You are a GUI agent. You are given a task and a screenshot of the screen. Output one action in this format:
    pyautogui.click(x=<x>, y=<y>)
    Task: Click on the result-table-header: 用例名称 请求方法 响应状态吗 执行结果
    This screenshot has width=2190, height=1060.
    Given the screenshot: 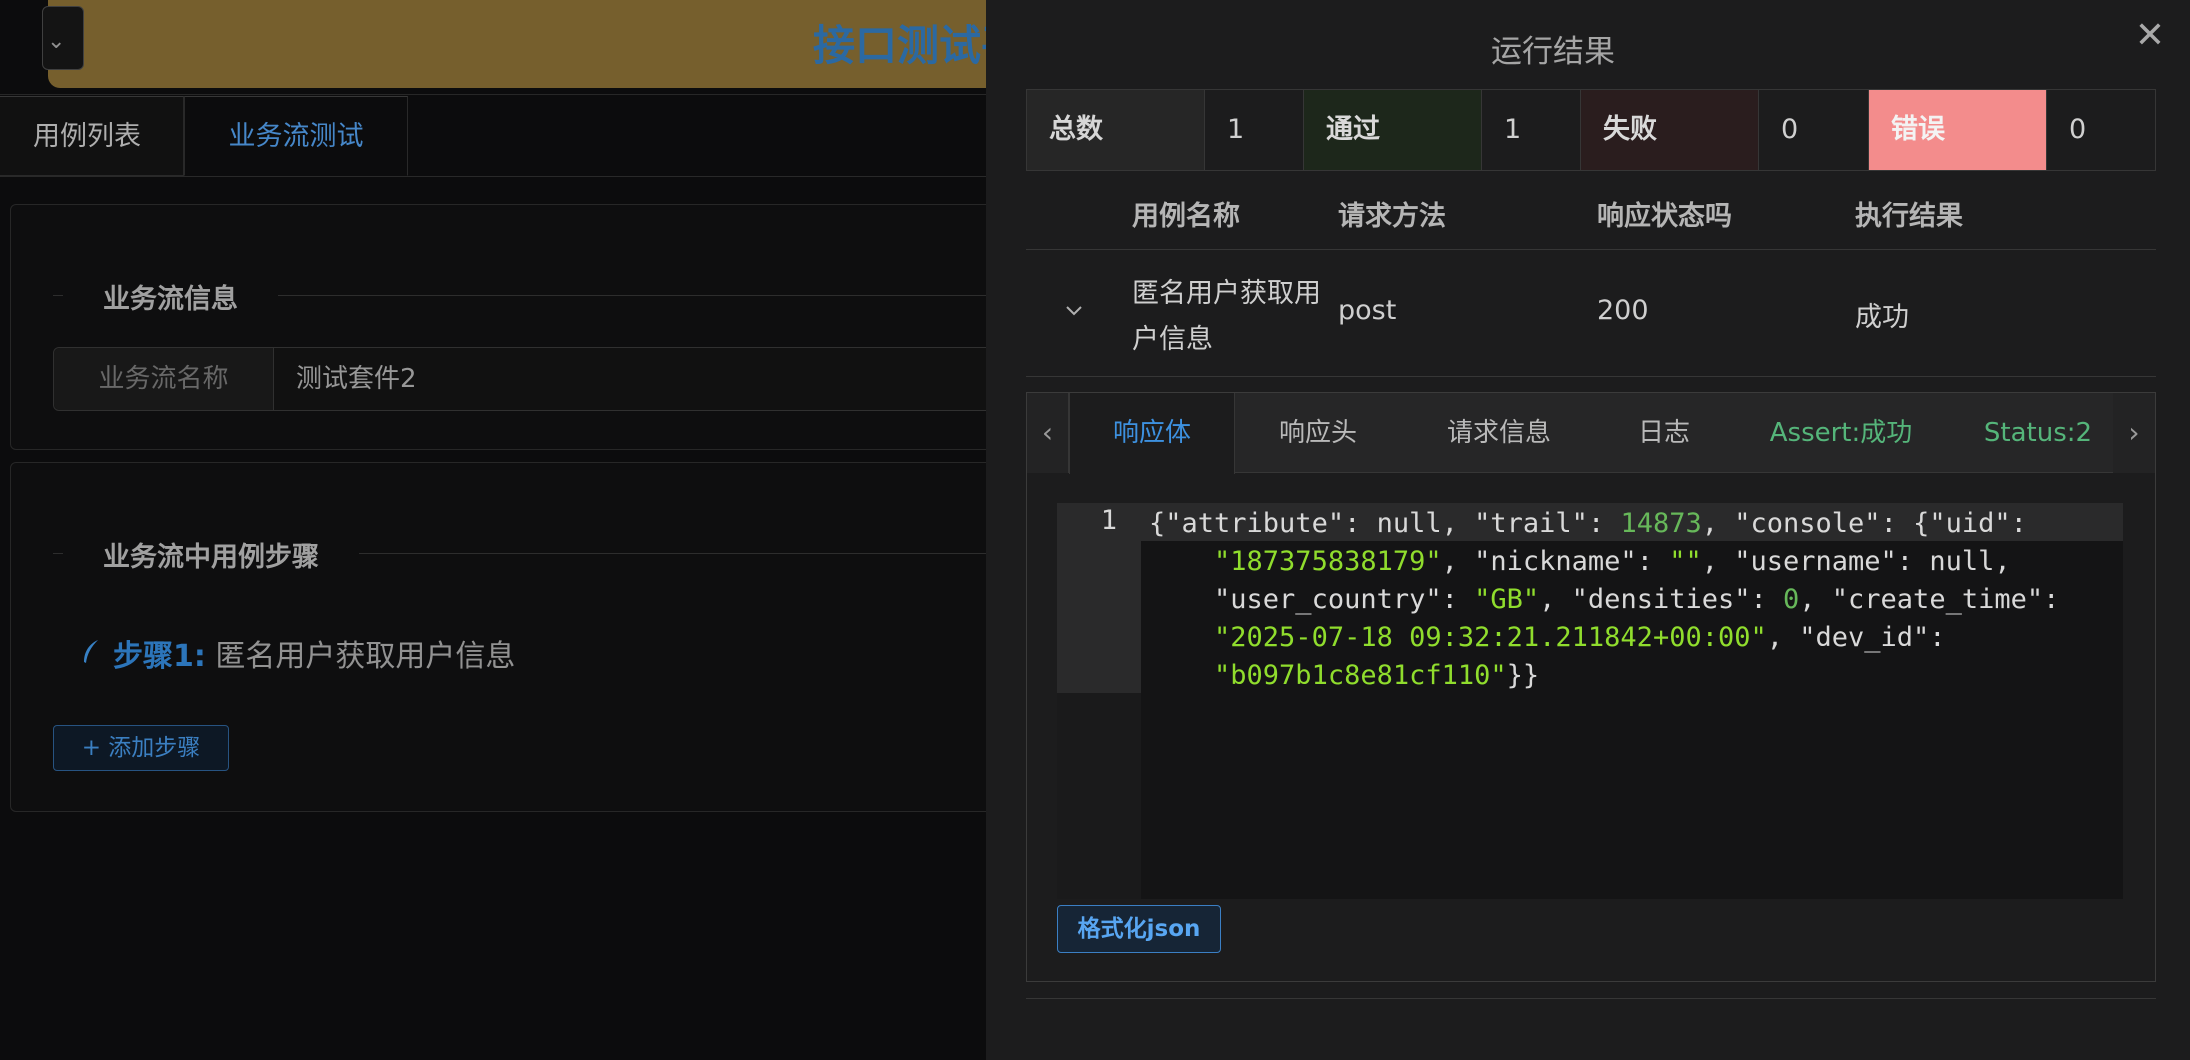 What is the action you would take?
    pyautogui.click(x=1591, y=213)
    